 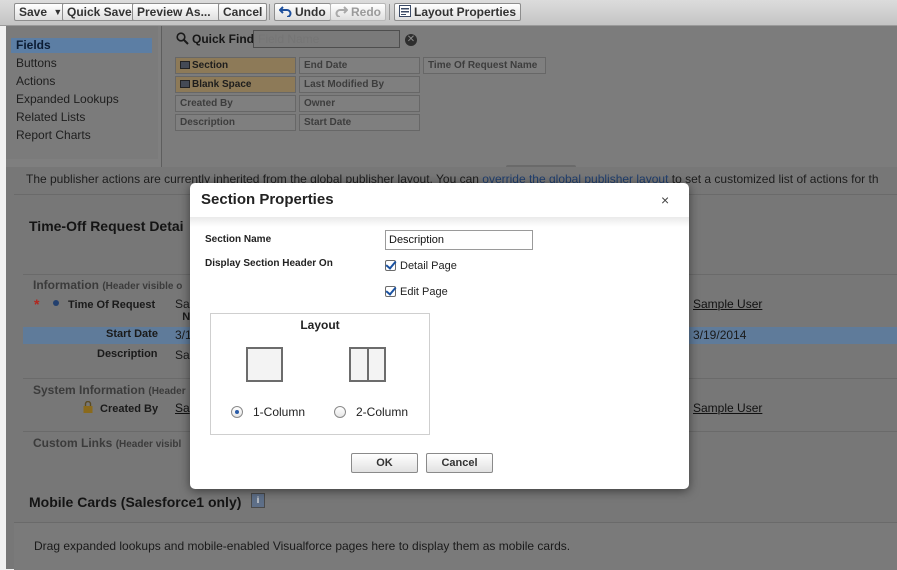 What do you see at coordinates (269, 263) in the screenshot?
I see `display-section-header-label: Display Section Header On` at bounding box center [269, 263].